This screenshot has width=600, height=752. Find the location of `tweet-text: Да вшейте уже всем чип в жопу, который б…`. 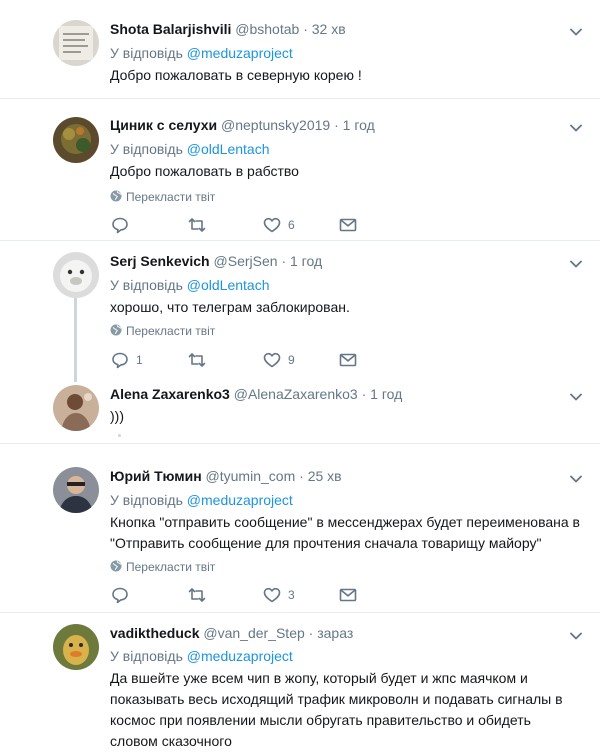

tweet-text: Да вшейте уже всем чип в жопу, который б… is located at coordinates (336, 709).